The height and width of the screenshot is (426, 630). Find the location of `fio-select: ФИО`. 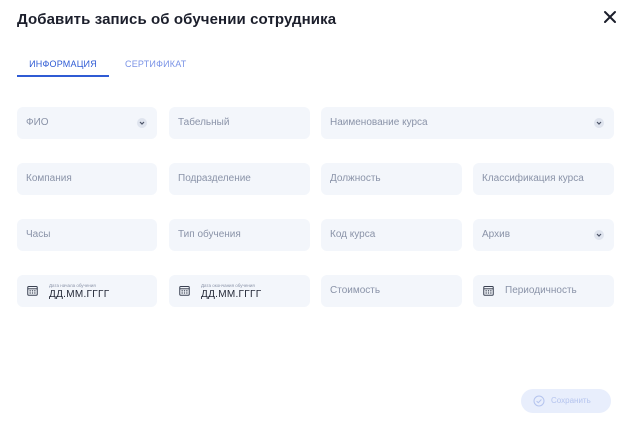

fio-select: ФИО is located at coordinates (87, 123).